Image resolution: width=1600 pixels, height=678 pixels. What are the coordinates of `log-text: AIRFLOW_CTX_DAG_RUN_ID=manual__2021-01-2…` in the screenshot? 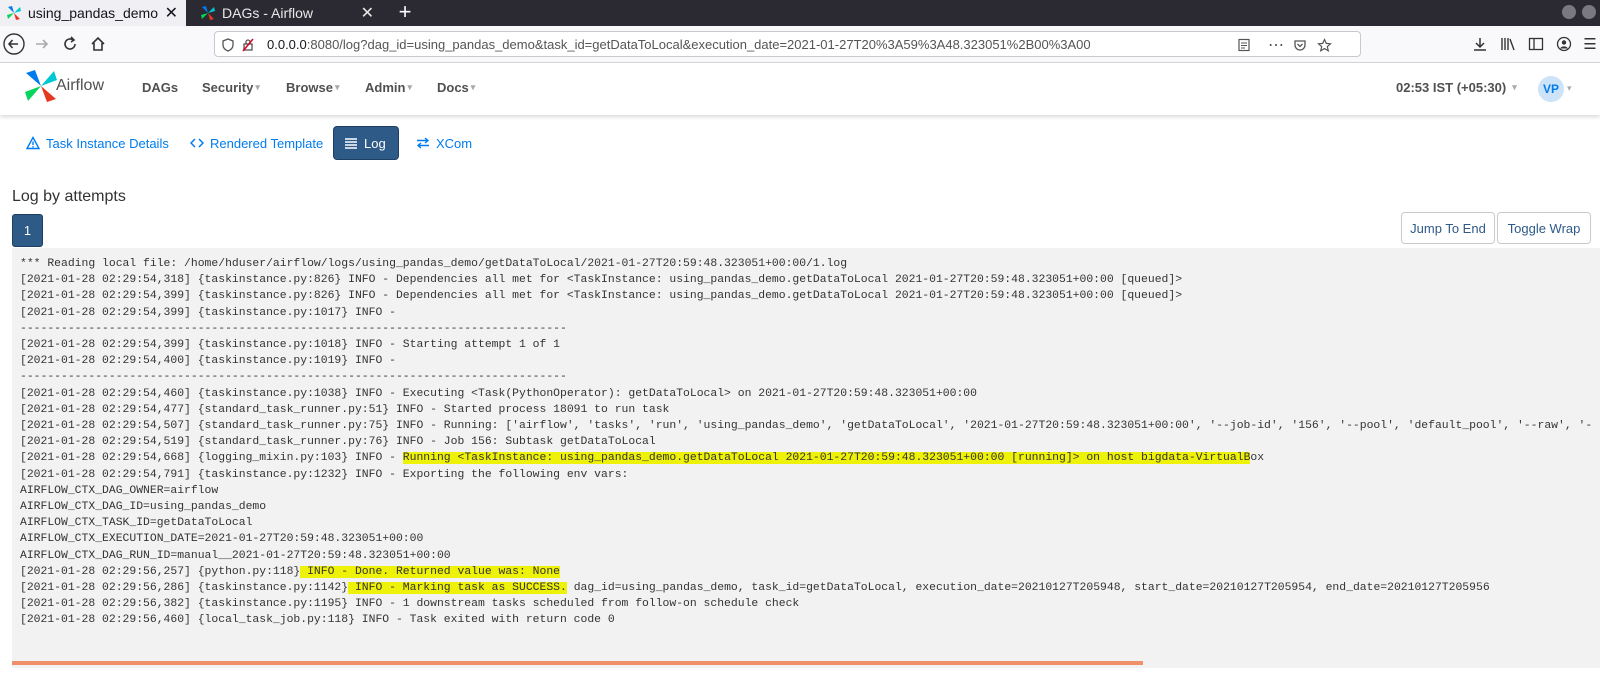 It's located at (235, 555).